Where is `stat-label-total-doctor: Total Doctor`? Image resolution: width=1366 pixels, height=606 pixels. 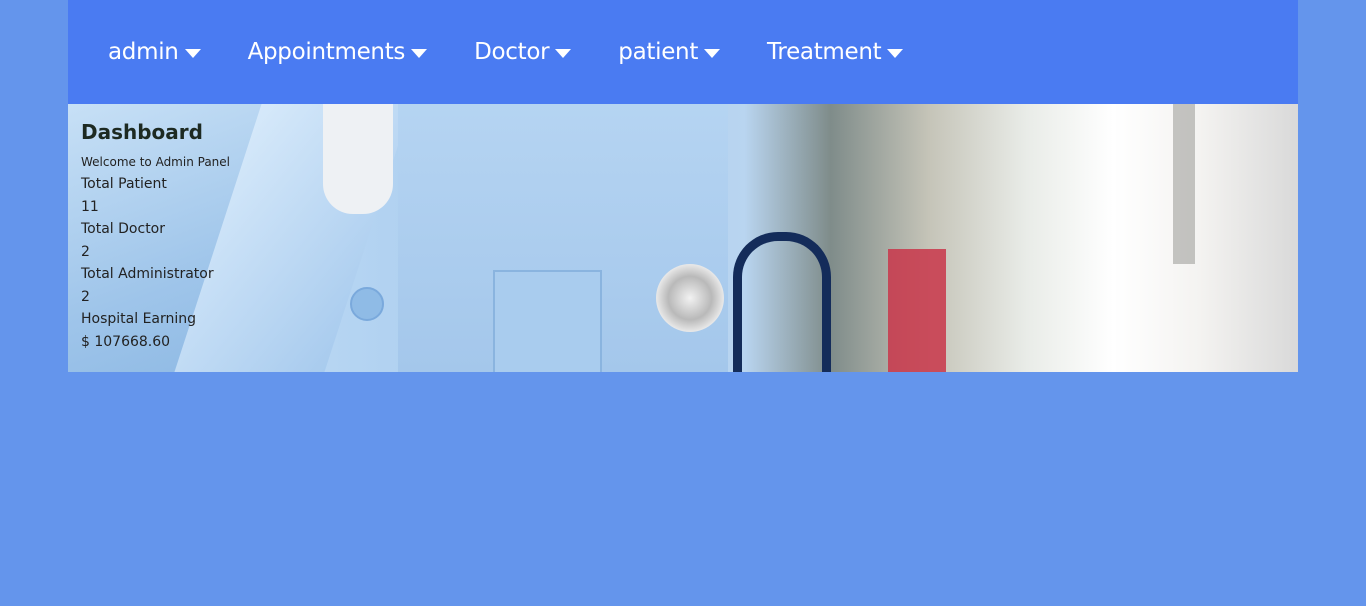
stat-label-total-doctor: Total Doctor is located at coordinates (123, 229).